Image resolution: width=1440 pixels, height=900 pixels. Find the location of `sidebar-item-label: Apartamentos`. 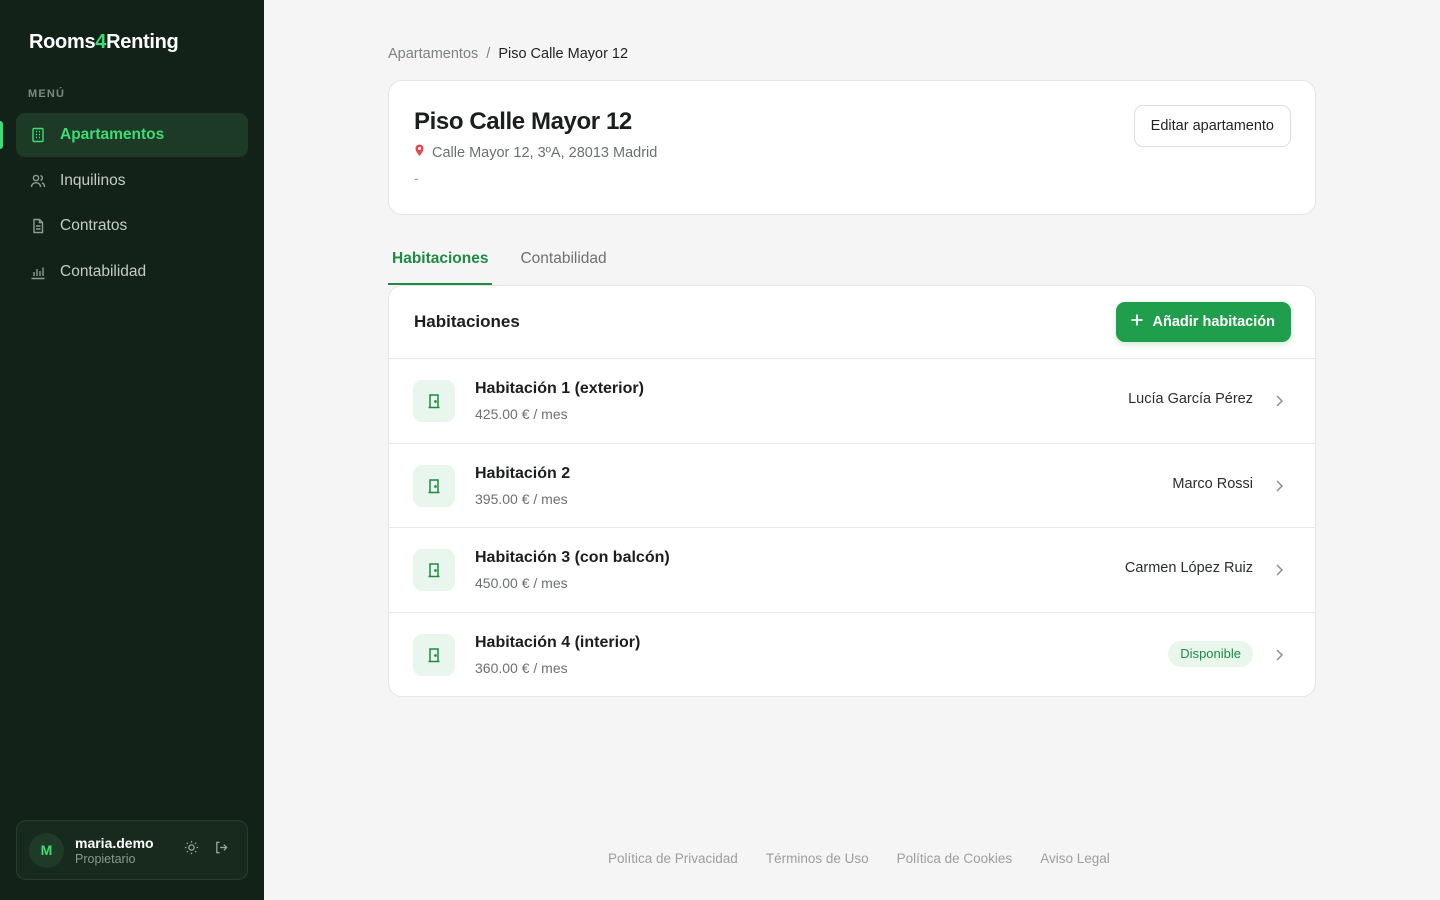

sidebar-item-label: Apartamentos is located at coordinates (112, 134).